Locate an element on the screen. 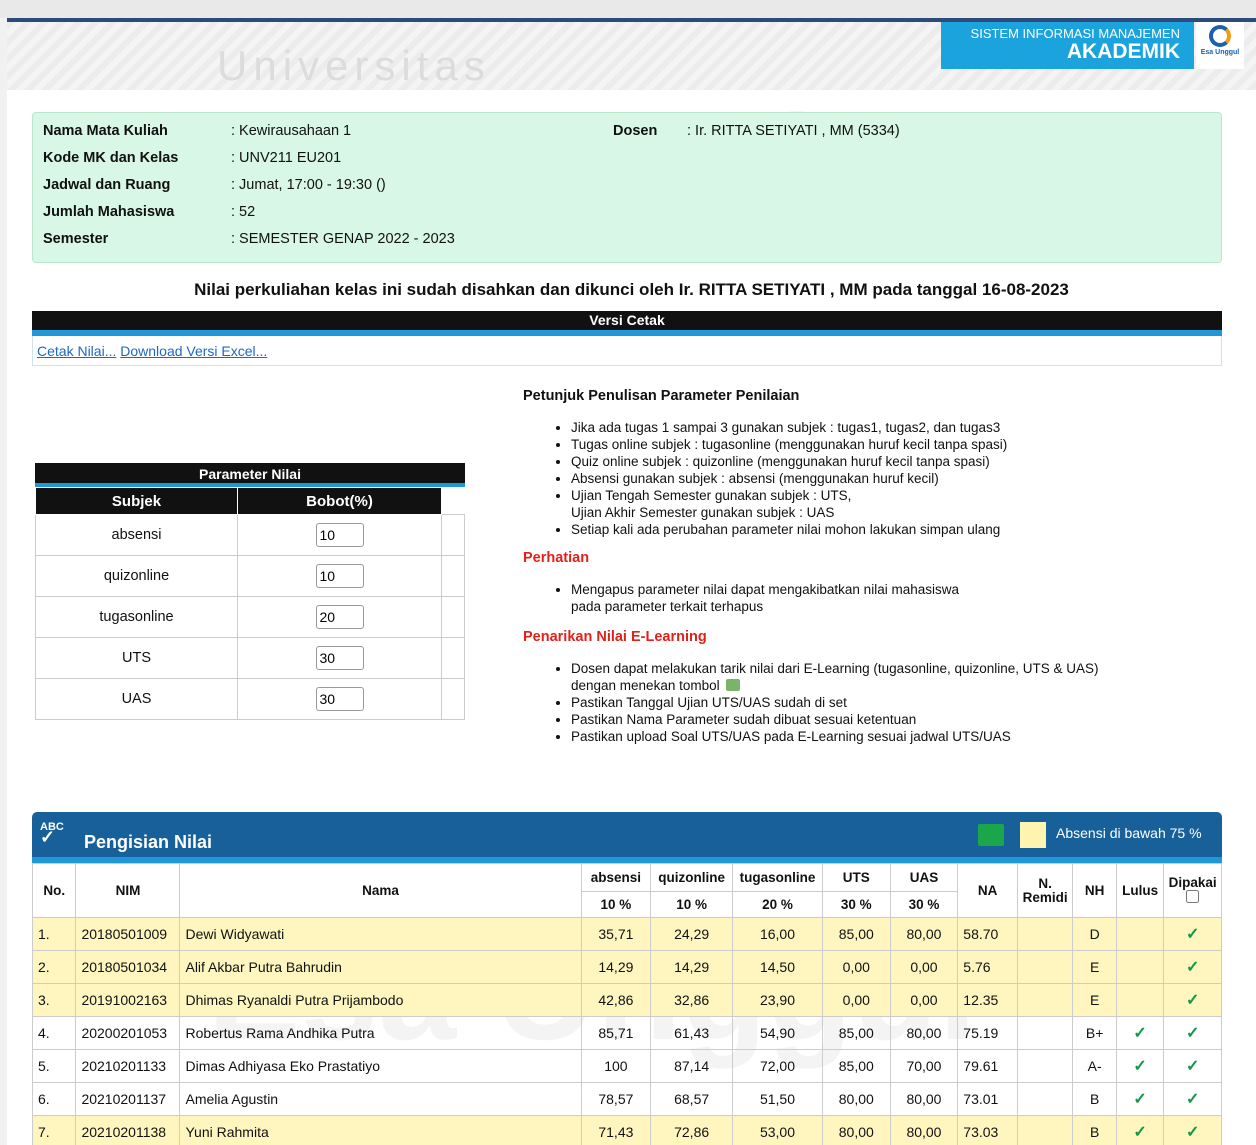 This screenshot has width=1256, height=1145. col-uts: UTS is located at coordinates (856, 877).